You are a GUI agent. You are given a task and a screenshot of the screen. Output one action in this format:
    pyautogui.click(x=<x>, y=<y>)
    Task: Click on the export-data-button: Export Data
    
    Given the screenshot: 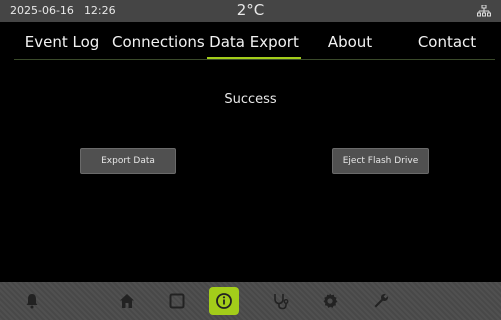 What is the action you would take?
    pyautogui.click(x=128, y=161)
    